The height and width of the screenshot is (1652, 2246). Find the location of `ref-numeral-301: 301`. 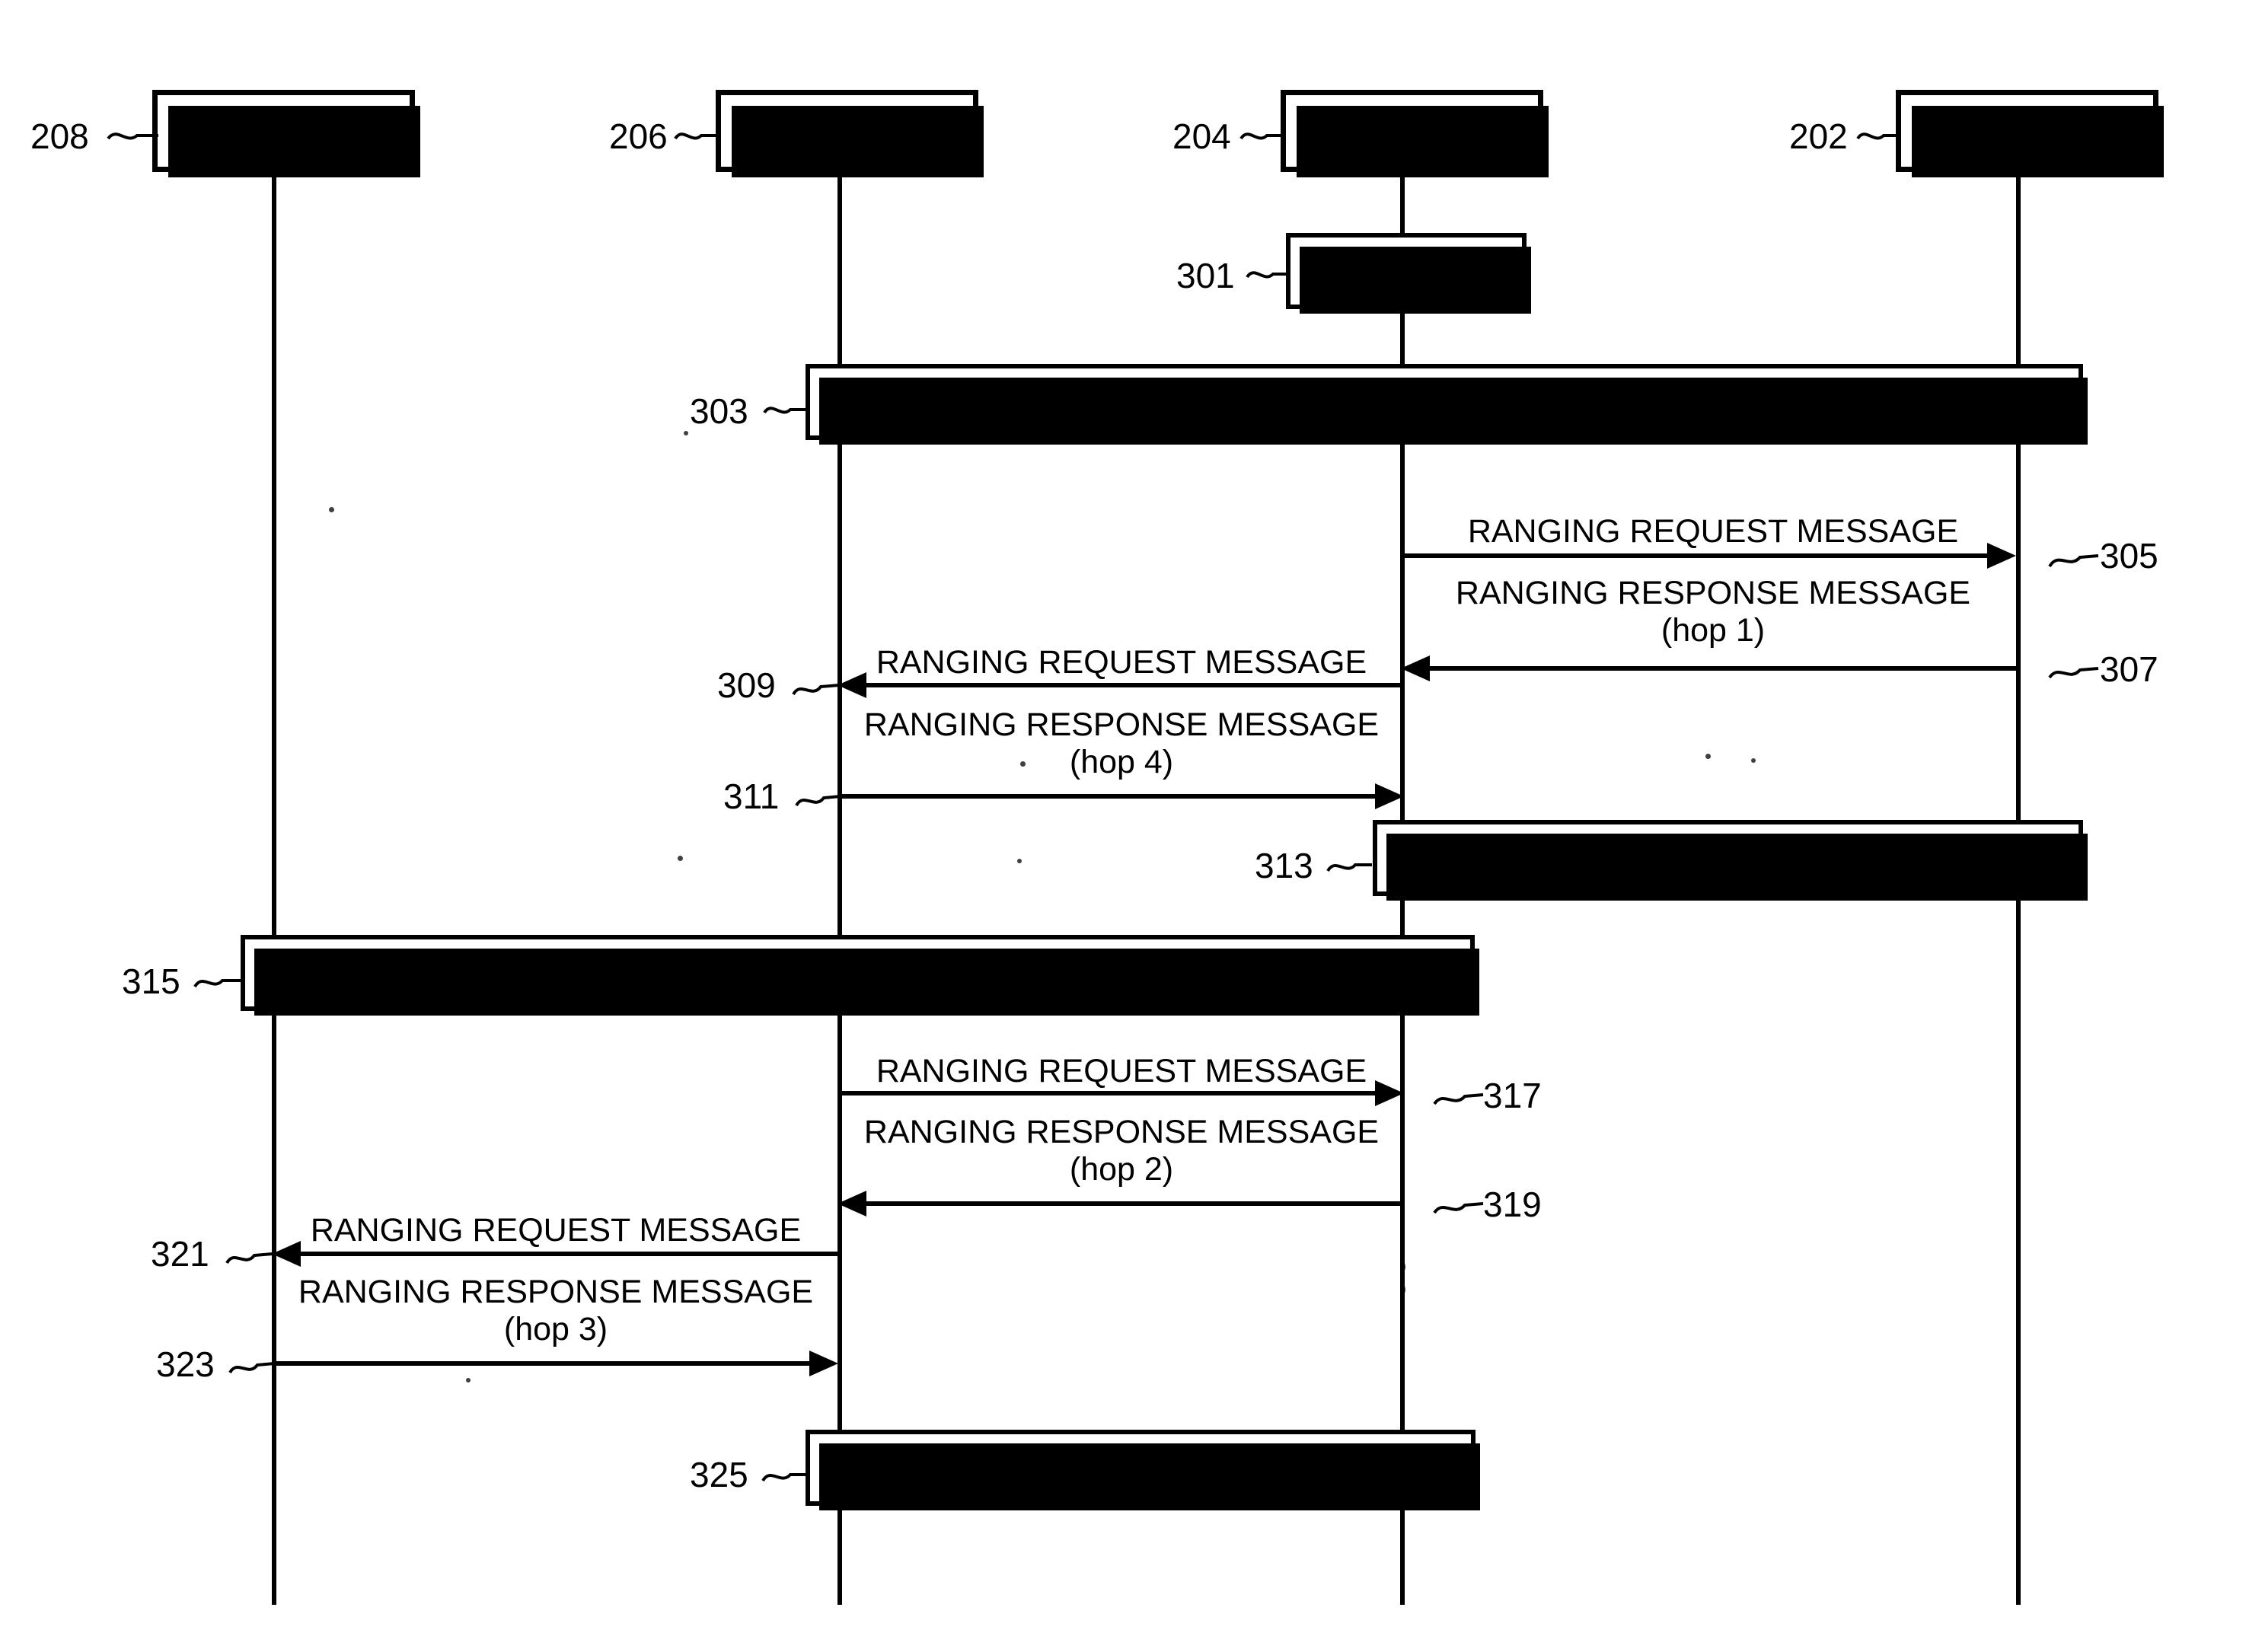

ref-numeral-301: 301 is located at coordinates (1205, 275).